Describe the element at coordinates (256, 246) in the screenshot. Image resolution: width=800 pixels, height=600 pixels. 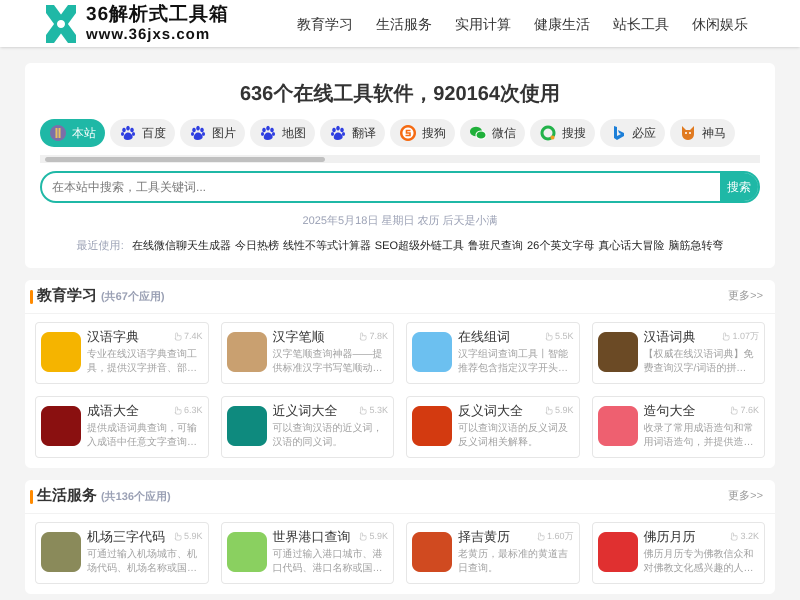
I see `recent-tool-link: 今日热榜` at that location.